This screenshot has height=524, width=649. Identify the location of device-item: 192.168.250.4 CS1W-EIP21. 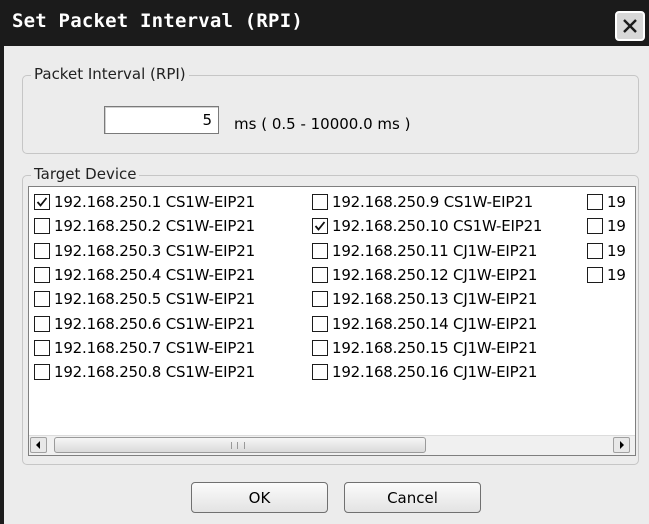
(144, 275).